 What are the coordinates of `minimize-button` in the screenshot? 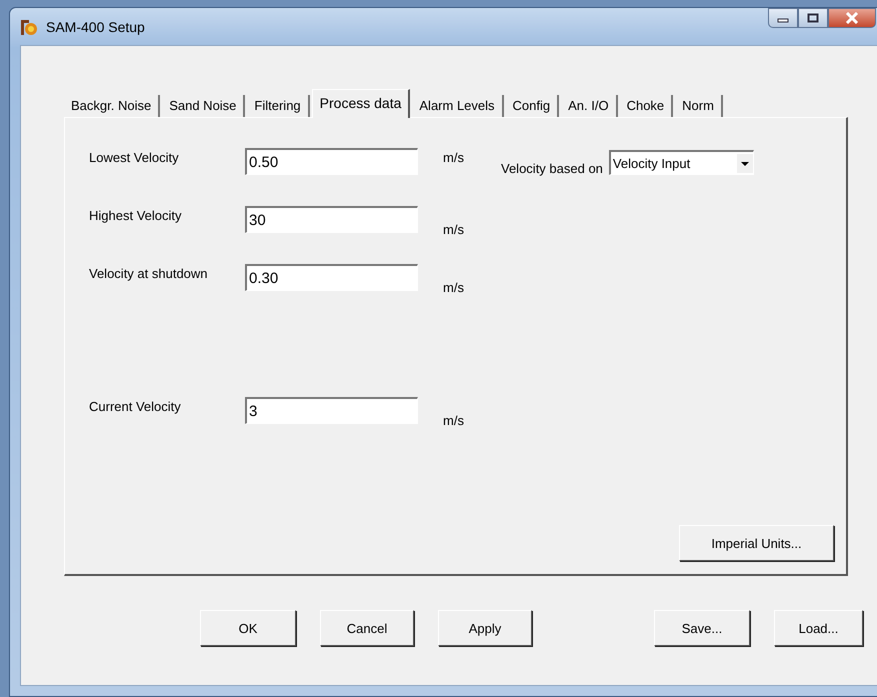 It's located at (783, 18).